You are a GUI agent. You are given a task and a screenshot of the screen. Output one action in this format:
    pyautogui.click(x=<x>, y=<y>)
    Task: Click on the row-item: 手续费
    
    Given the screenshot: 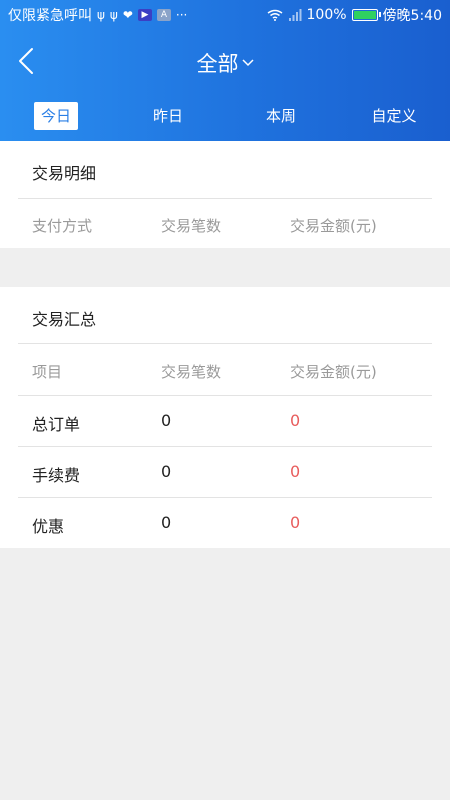 What is the action you would take?
    pyautogui.click(x=56, y=475)
    